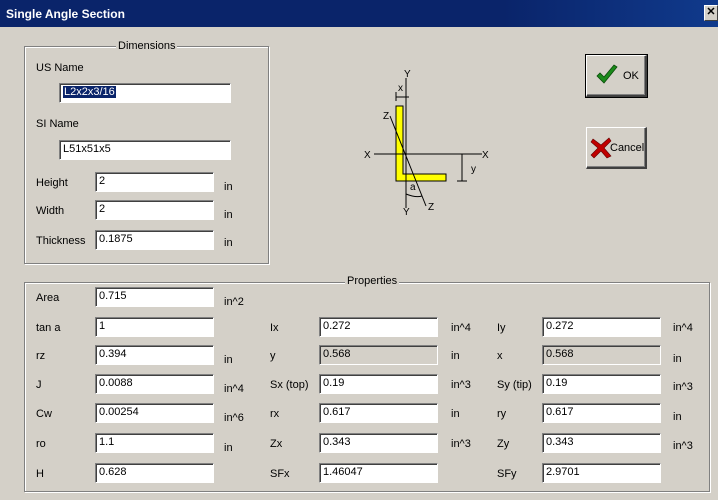 The height and width of the screenshot is (500, 718). I want to click on us-name-field: L2x2x3/16, so click(145, 93).